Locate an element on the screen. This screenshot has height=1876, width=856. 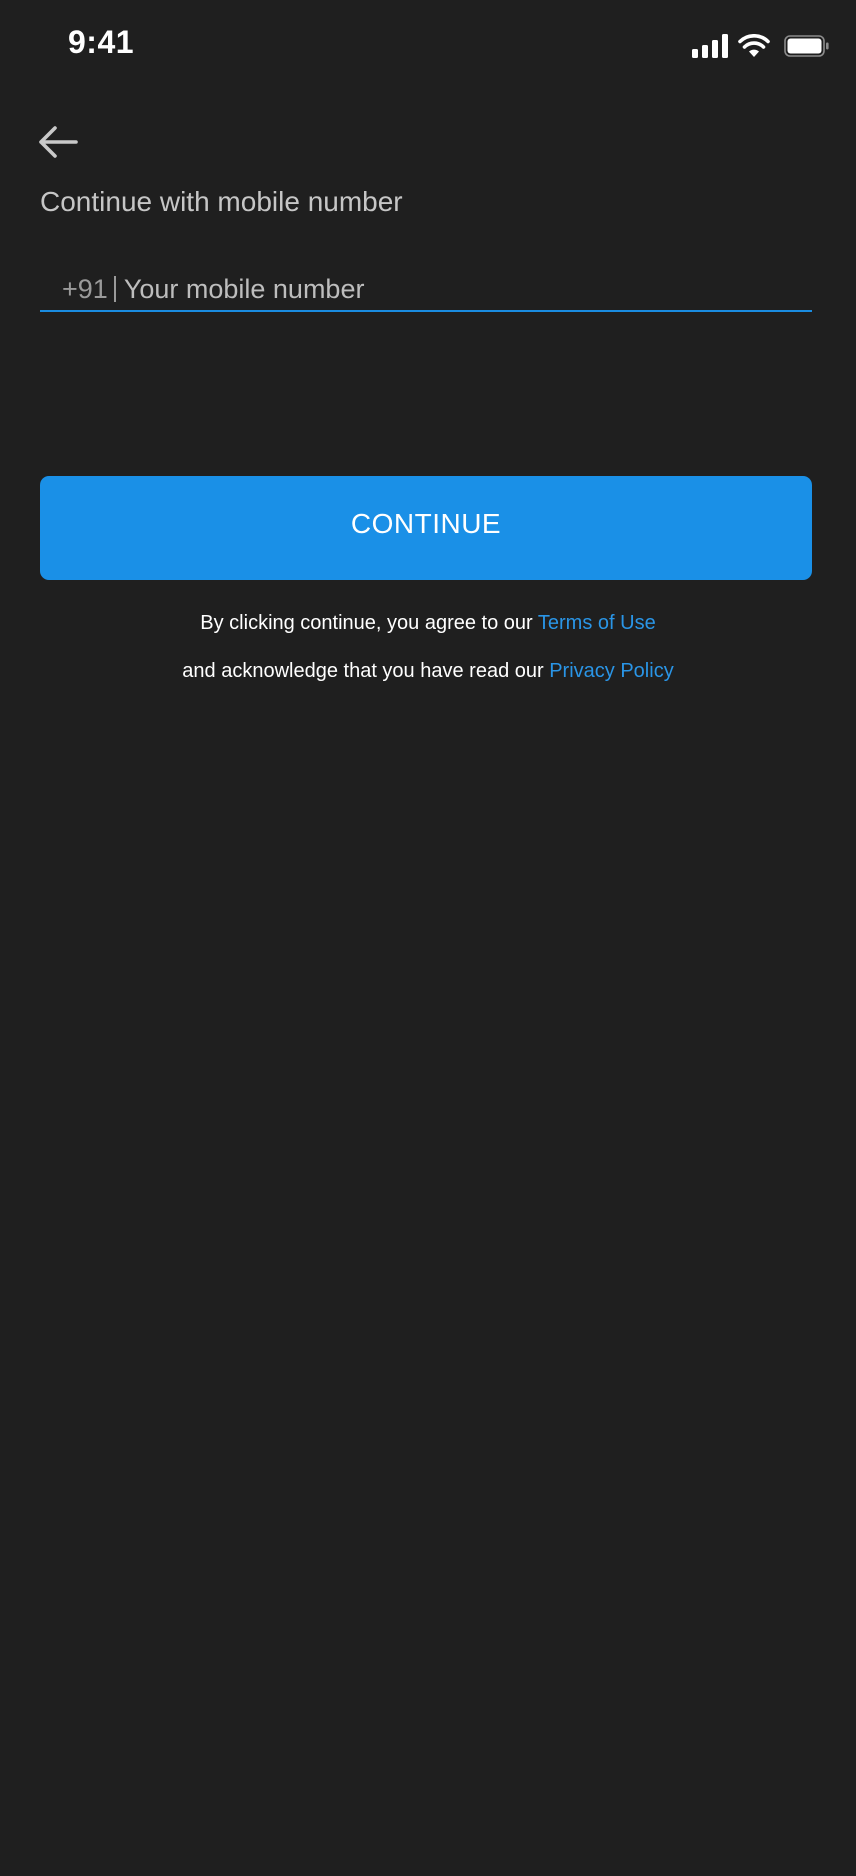
country-code-prefix: +91 is located at coordinates (85, 289).